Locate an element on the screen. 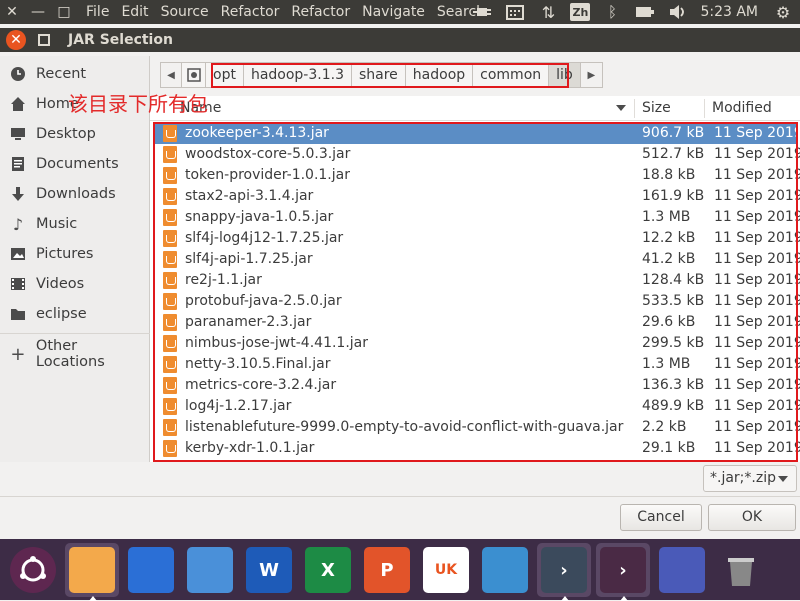  column-size: Size is located at coordinates (656, 108).